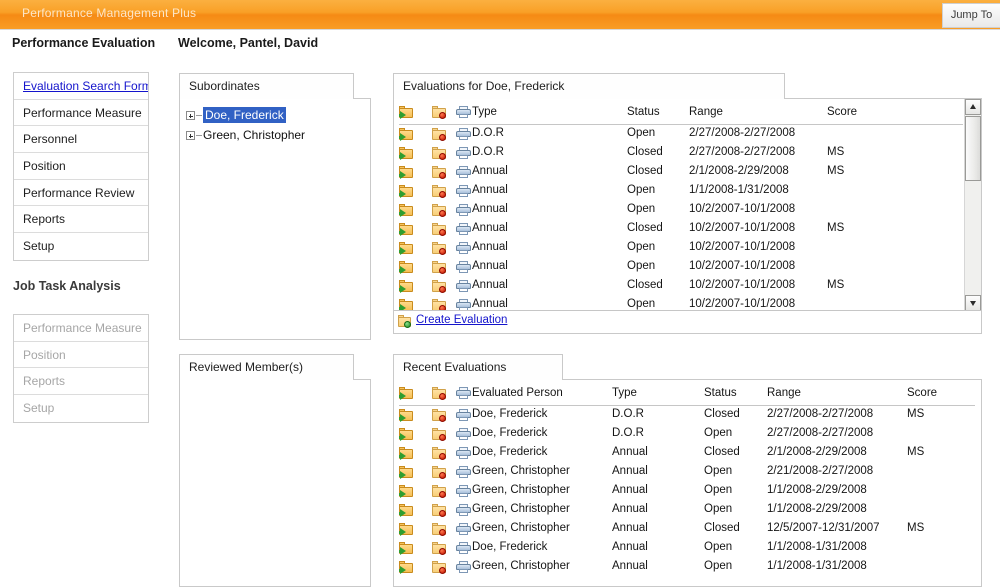 This screenshot has height=587, width=1000. What do you see at coordinates (254, 135) in the screenshot?
I see `tree-node-label: Green, Christopher` at bounding box center [254, 135].